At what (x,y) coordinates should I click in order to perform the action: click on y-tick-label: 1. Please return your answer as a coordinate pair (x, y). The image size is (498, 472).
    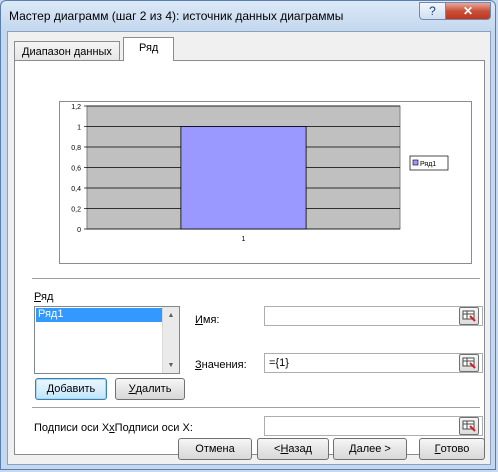
    Looking at the image, I should click on (79, 128).